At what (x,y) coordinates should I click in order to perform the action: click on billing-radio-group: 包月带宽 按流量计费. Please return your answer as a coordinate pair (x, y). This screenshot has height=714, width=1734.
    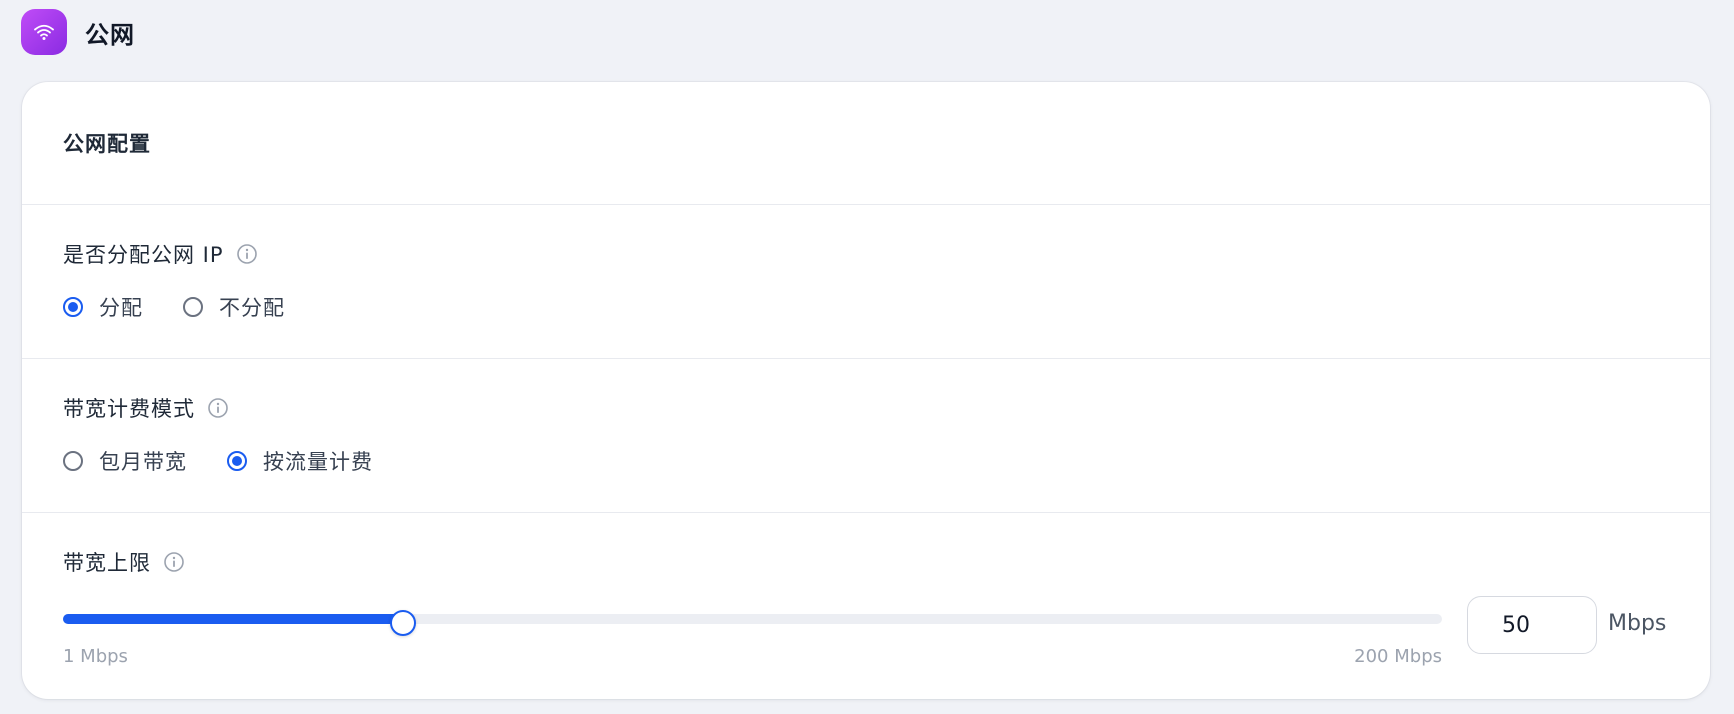
    Looking at the image, I should click on (238, 461).